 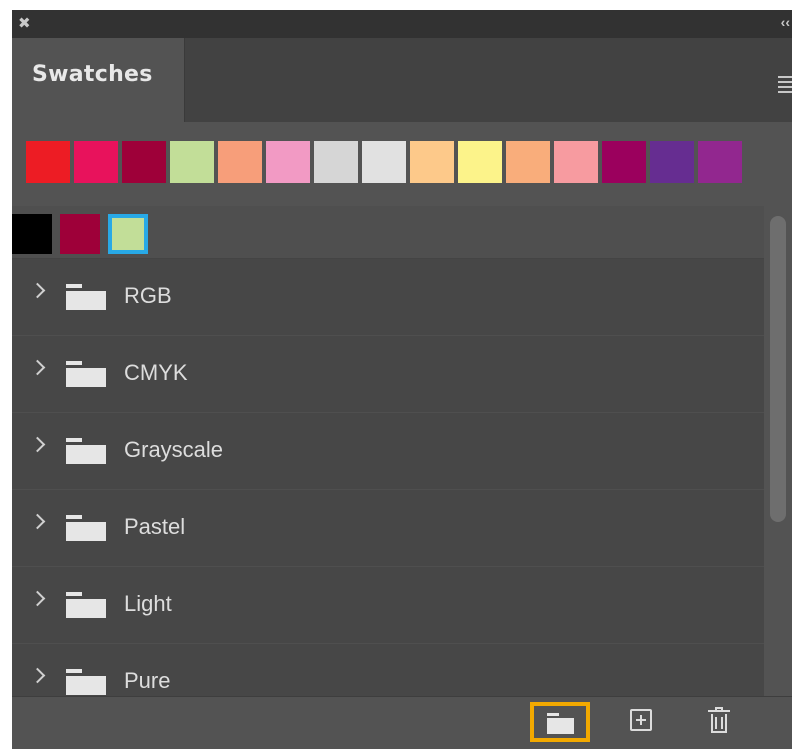 I want to click on ungrouped-swatches, so click(x=388, y=232).